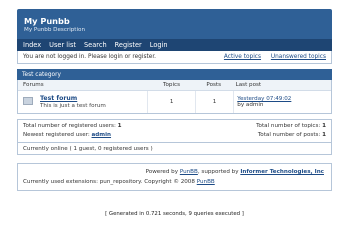 The height and width of the screenshot is (249, 350). What do you see at coordinates (282, 172) in the screenshot?
I see `informer-link: Informer Technologies, Inc` at bounding box center [282, 172].